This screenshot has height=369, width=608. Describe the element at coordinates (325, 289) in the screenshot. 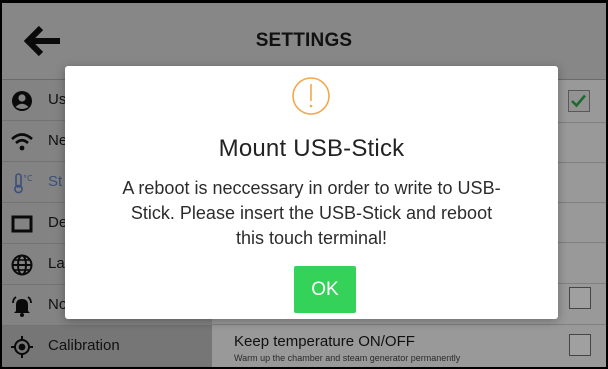

I see `ok-button: OK` at that location.